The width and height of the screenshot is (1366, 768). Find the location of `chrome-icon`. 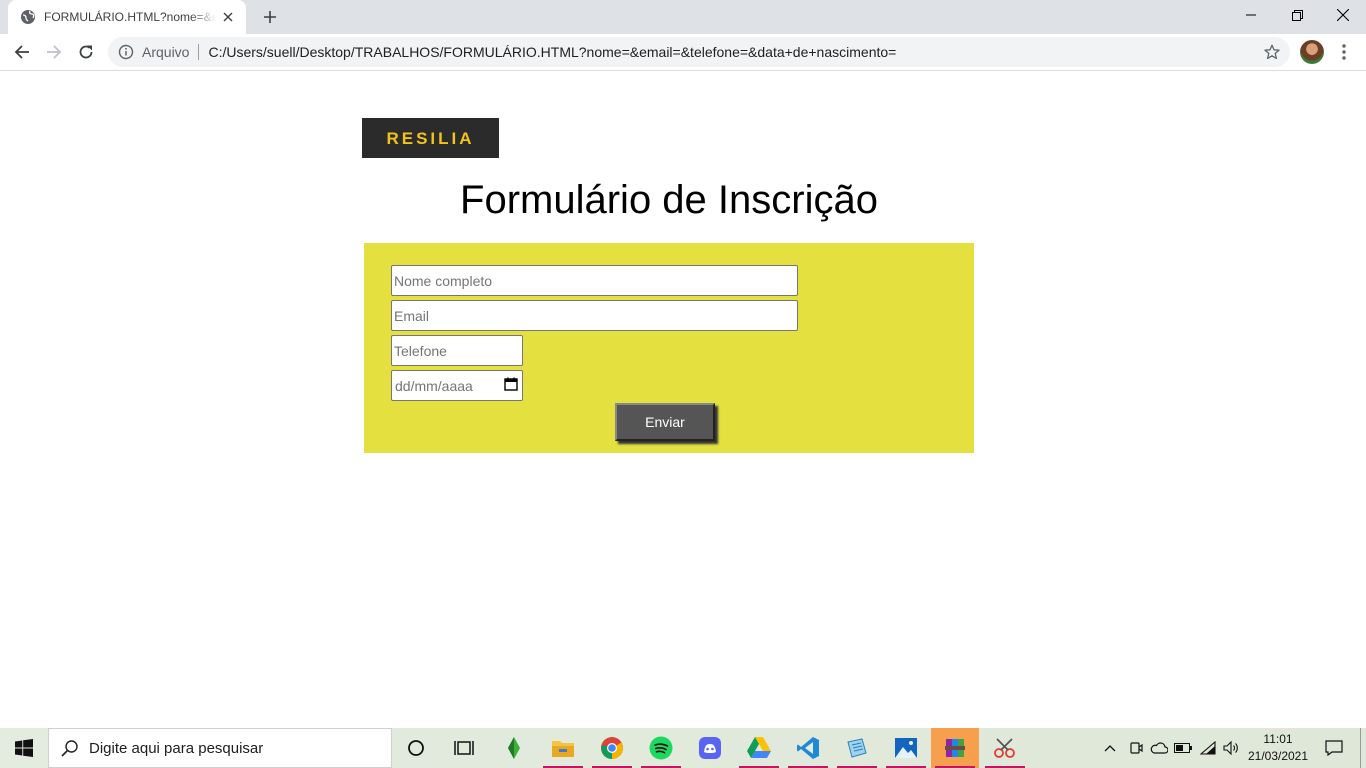

chrome-icon is located at coordinates (612, 748).